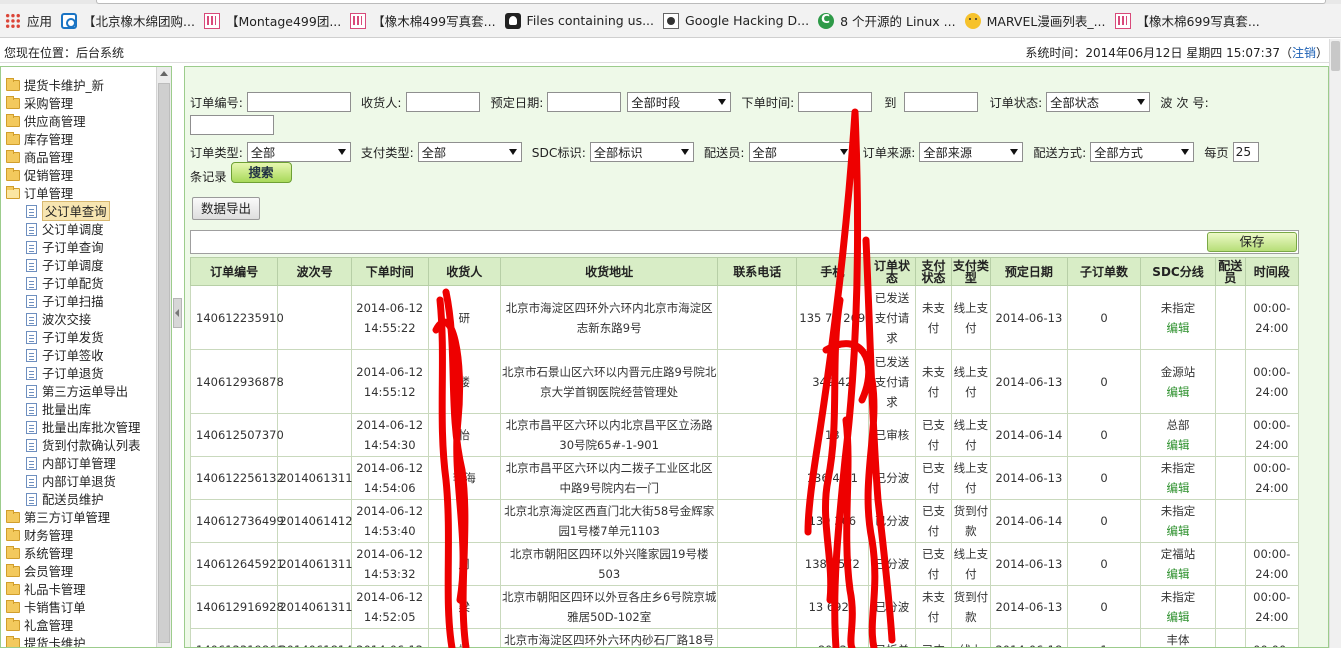 Image resolution: width=1341 pixels, height=648 pixels. Describe the element at coordinates (81, 625) in the screenshot. I see `sidebar-item: 礼盒管理` at that location.